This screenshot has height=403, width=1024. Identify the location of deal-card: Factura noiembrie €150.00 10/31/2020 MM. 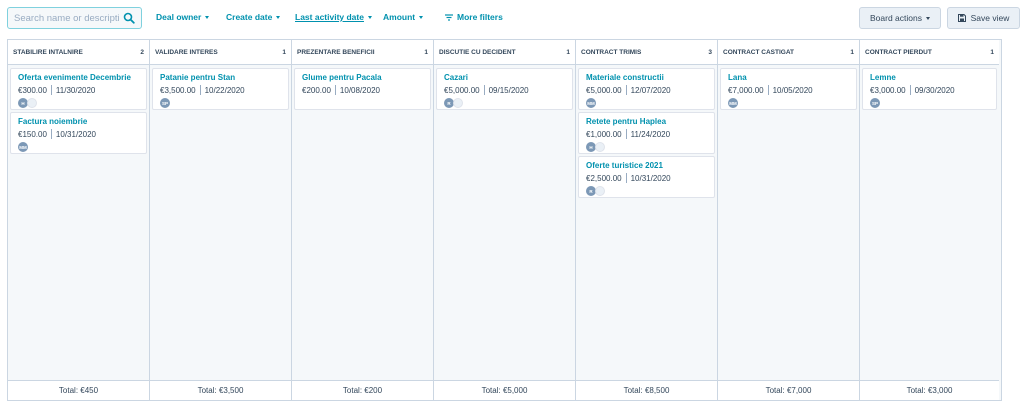
(78, 133).